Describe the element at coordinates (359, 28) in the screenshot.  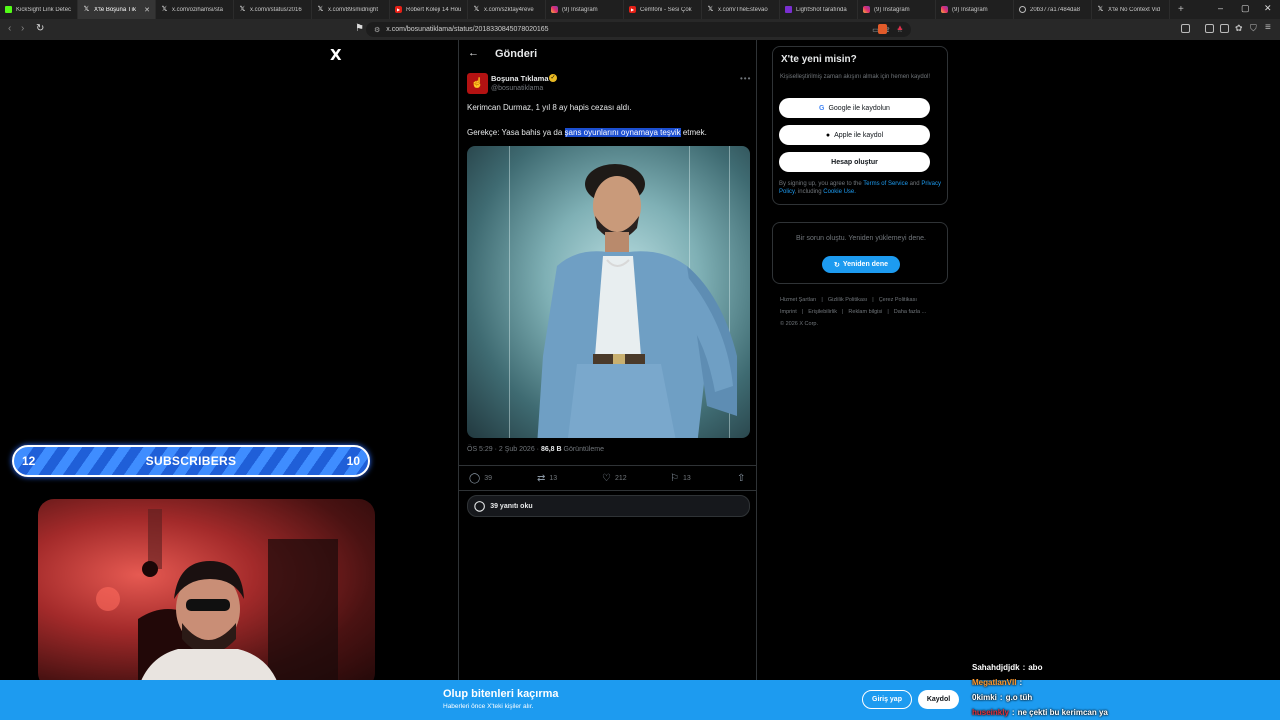
I see `bookmark-icon: ⚑` at that location.